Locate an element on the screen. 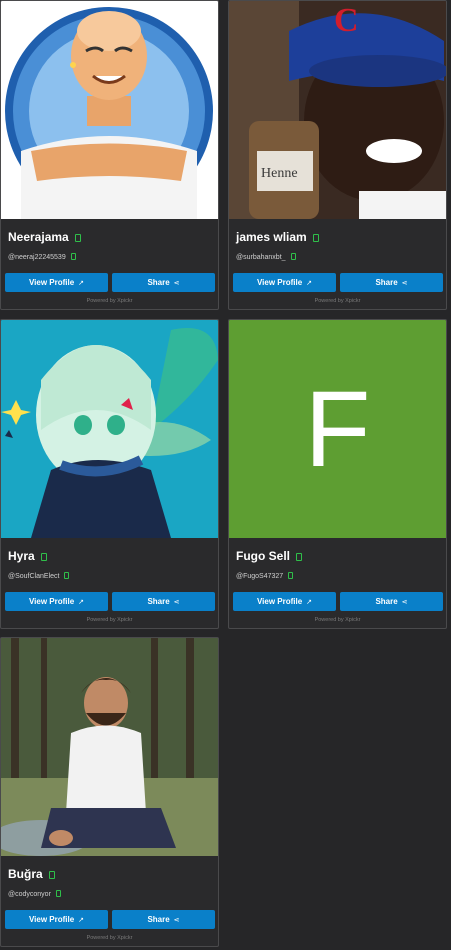 This screenshot has width=451, height=950. profile-name: Buğra is located at coordinates (31, 874).